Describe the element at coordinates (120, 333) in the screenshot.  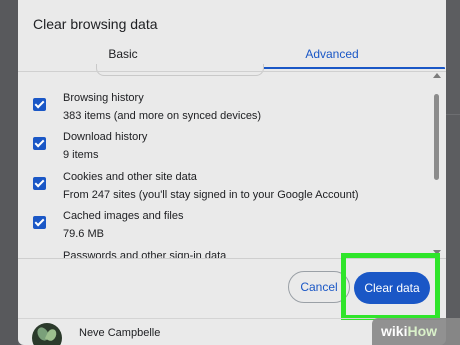
I see `profile-name: Neve Campbelle` at that location.